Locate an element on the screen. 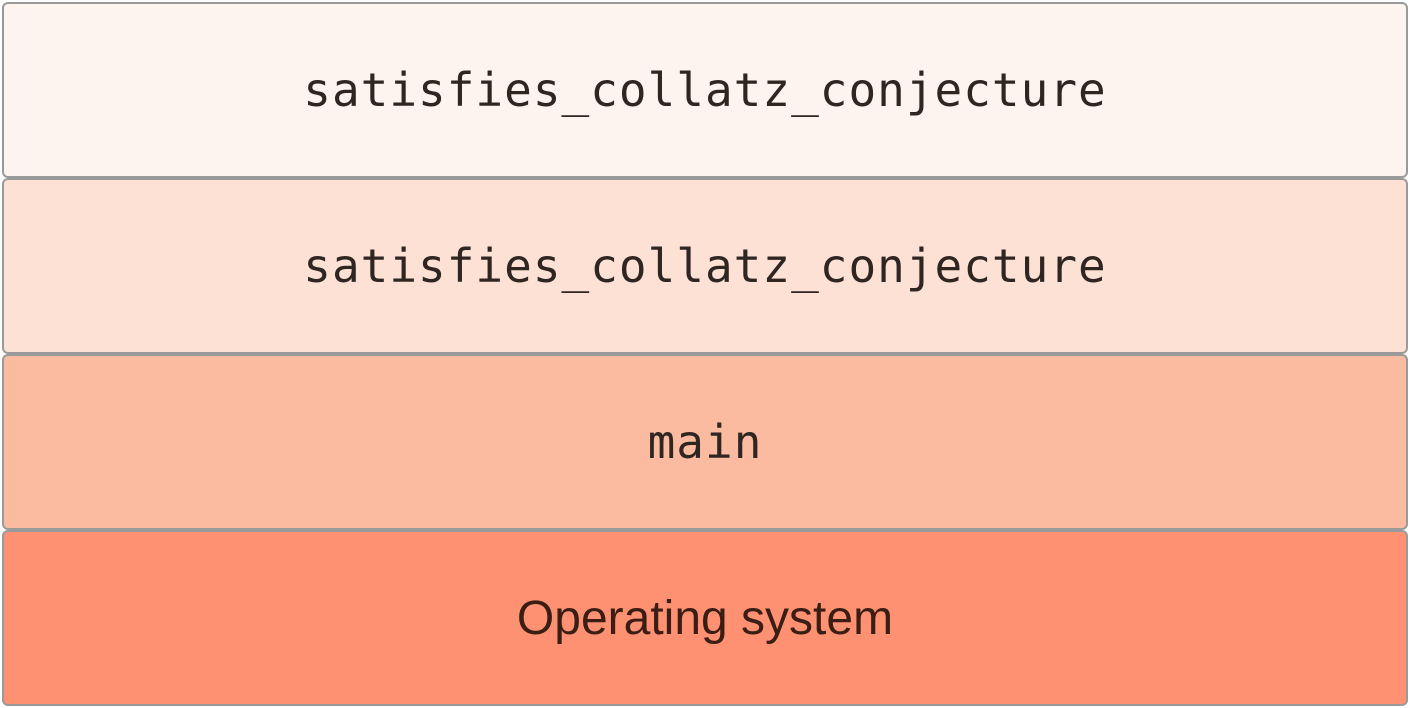  frame-label: main is located at coordinates (705, 442).